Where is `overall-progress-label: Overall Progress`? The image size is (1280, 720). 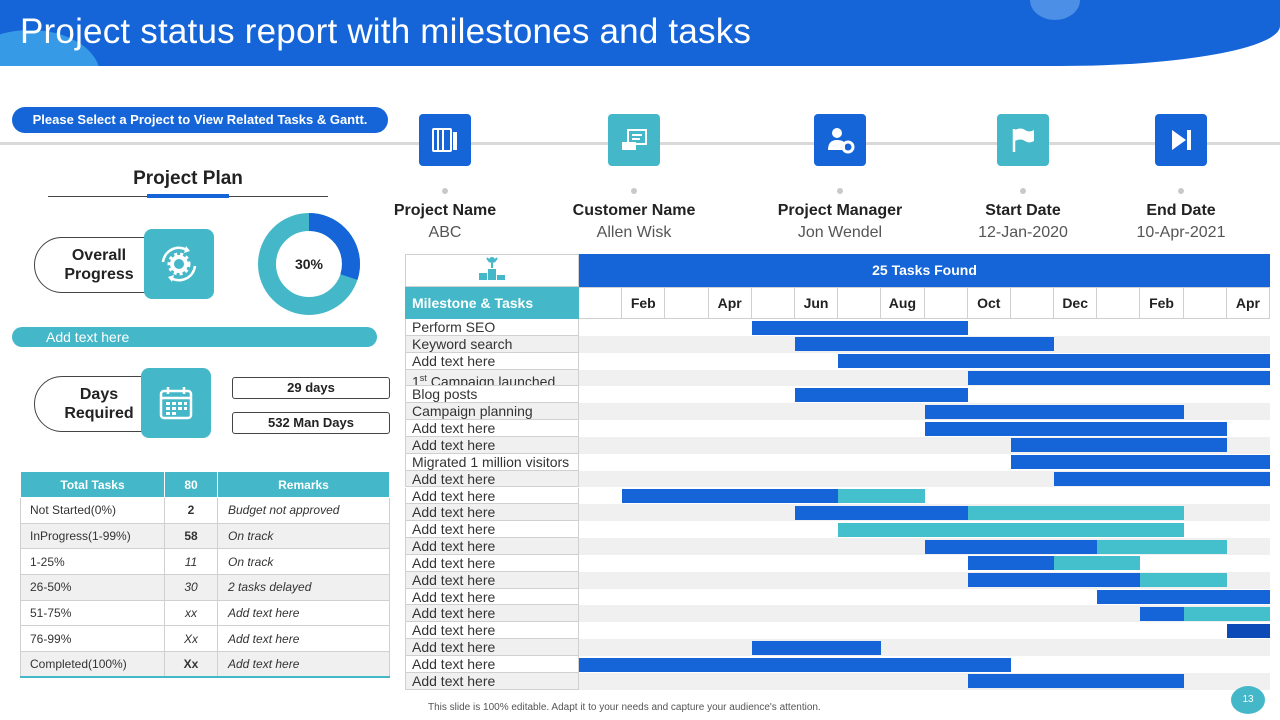 overall-progress-label: Overall Progress is located at coordinates (99, 265).